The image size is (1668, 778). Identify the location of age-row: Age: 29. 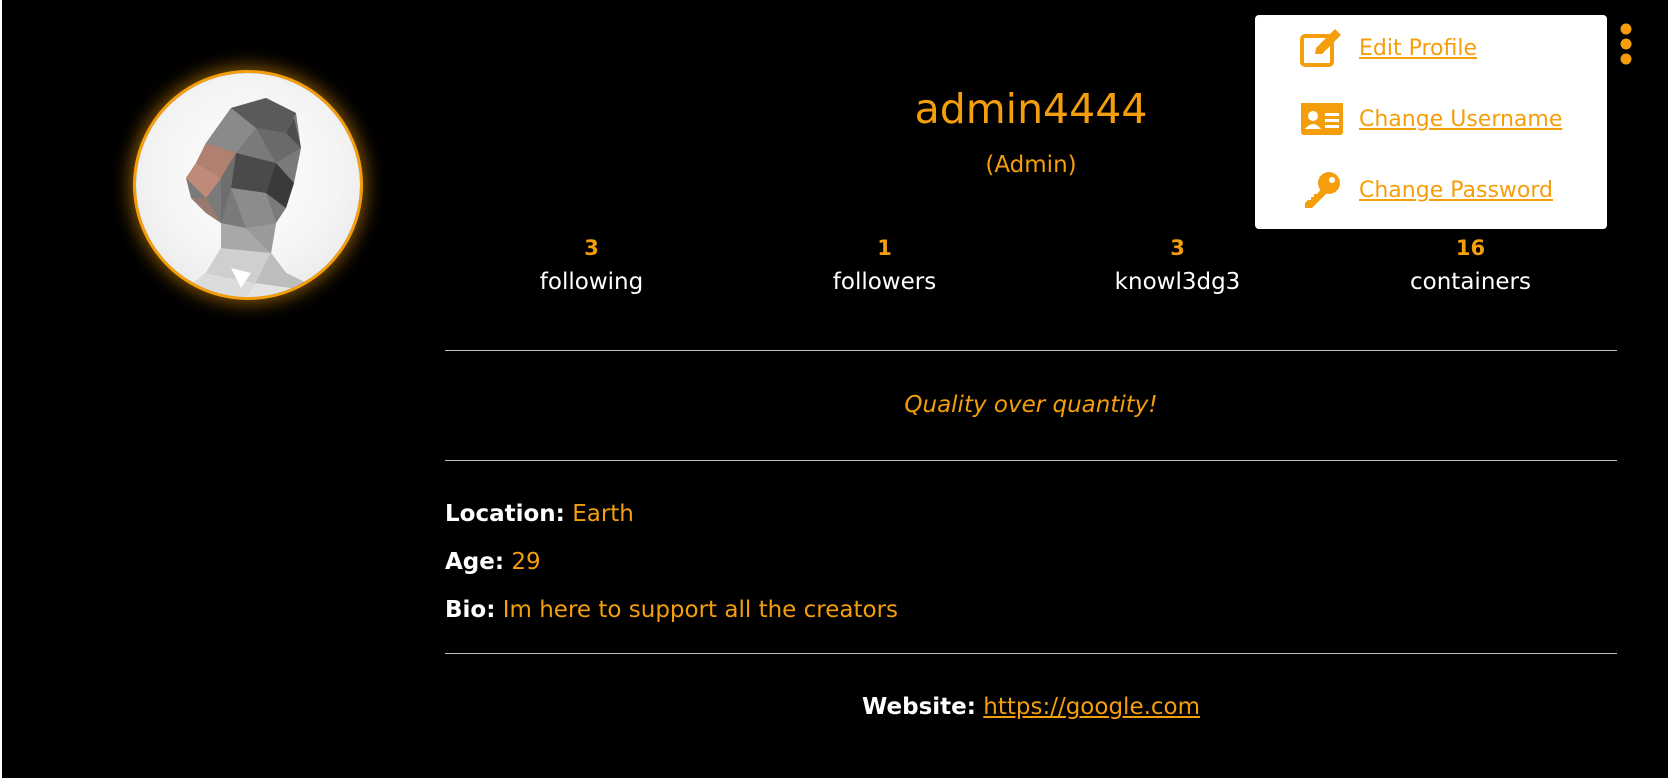
(493, 562).